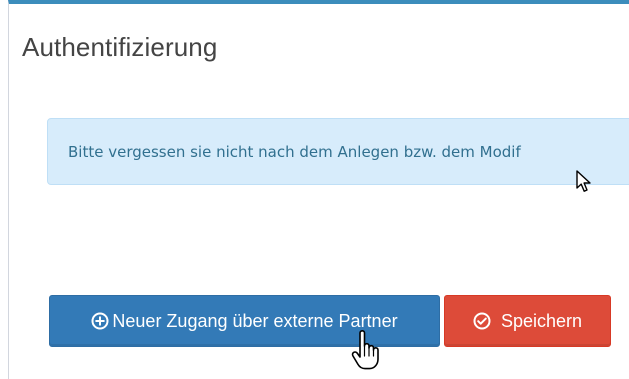 The width and height of the screenshot is (629, 379). What do you see at coordinates (120, 47) in the screenshot?
I see `panel-title: Authentifizierung` at bounding box center [120, 47].